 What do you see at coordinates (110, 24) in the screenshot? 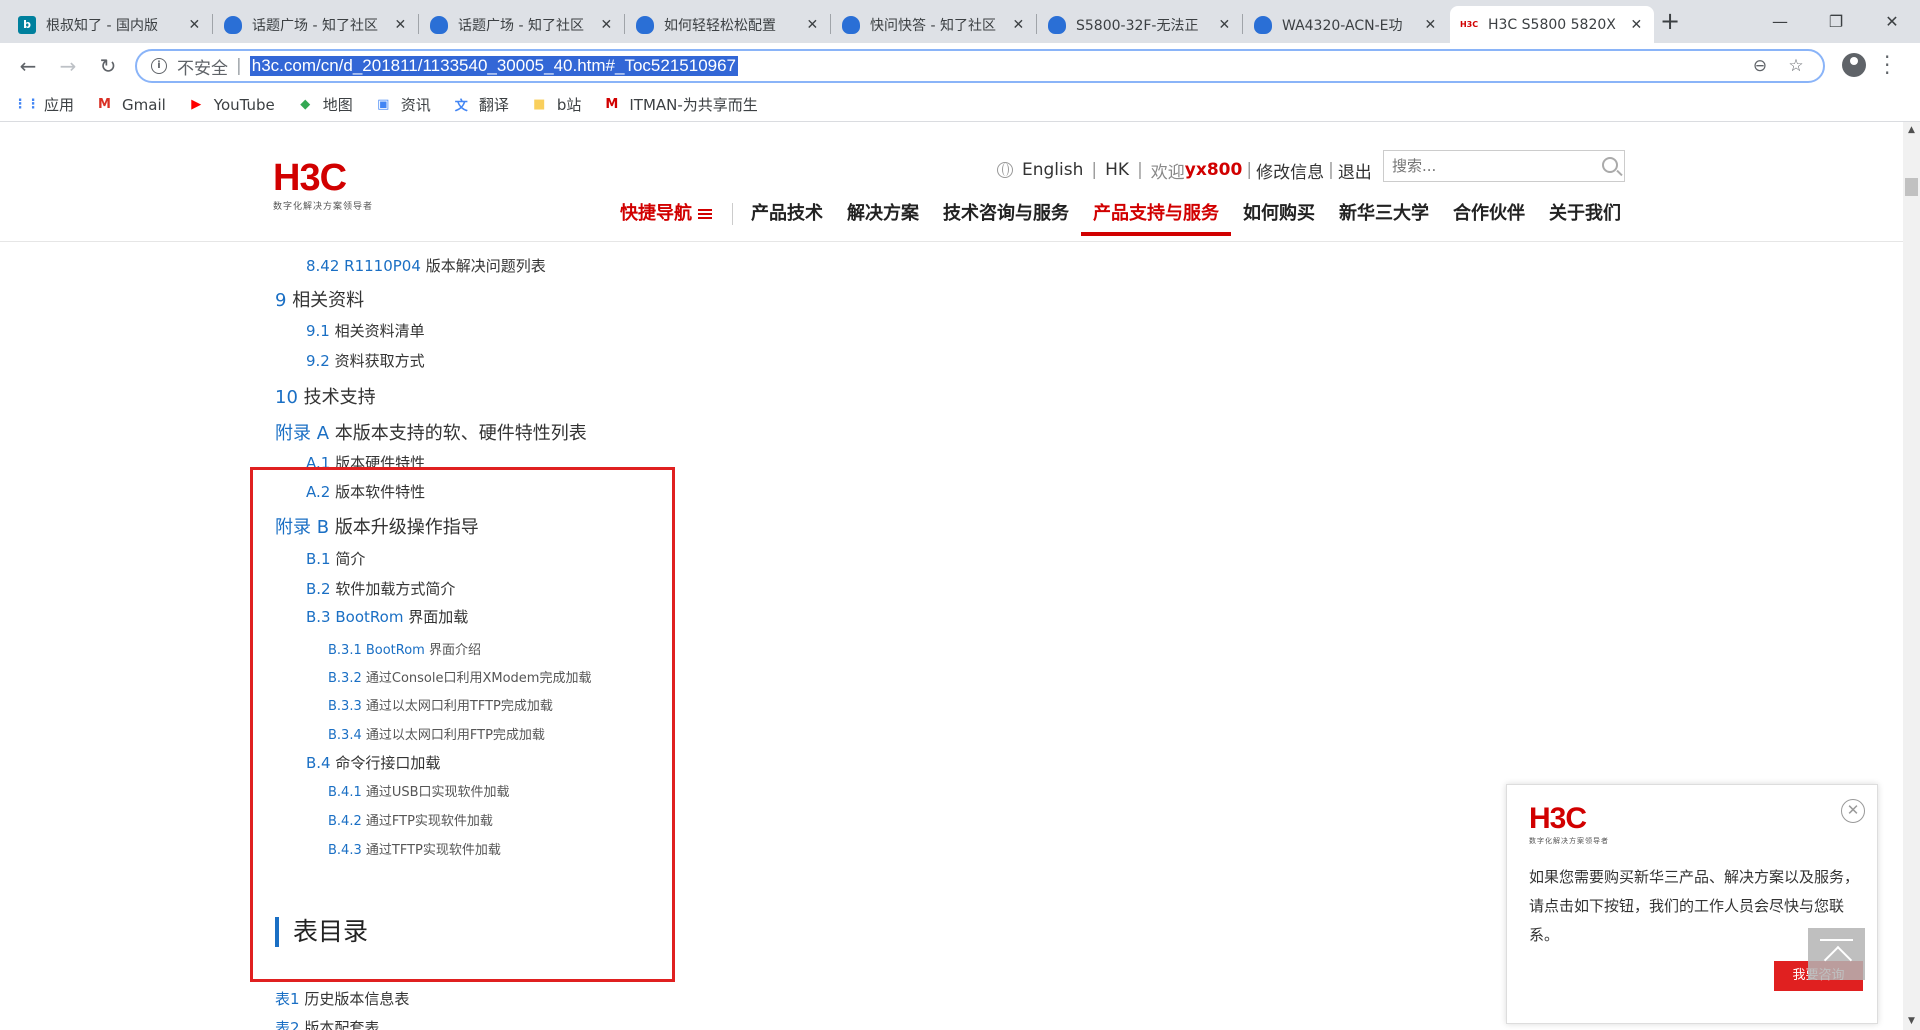
I see `browser-tab: b 根叔知了 - 国内版 ✕` at bounding box center [110, 24].